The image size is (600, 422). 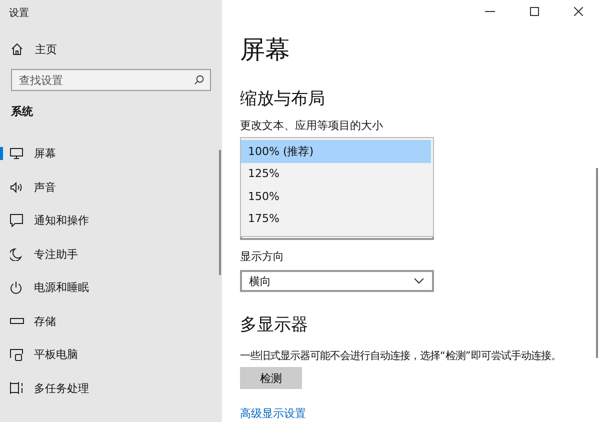 What do you see at coordinates (22, 111) in the screenshot?
I see `section-heading: 系统` at bounding box center [22, 111].